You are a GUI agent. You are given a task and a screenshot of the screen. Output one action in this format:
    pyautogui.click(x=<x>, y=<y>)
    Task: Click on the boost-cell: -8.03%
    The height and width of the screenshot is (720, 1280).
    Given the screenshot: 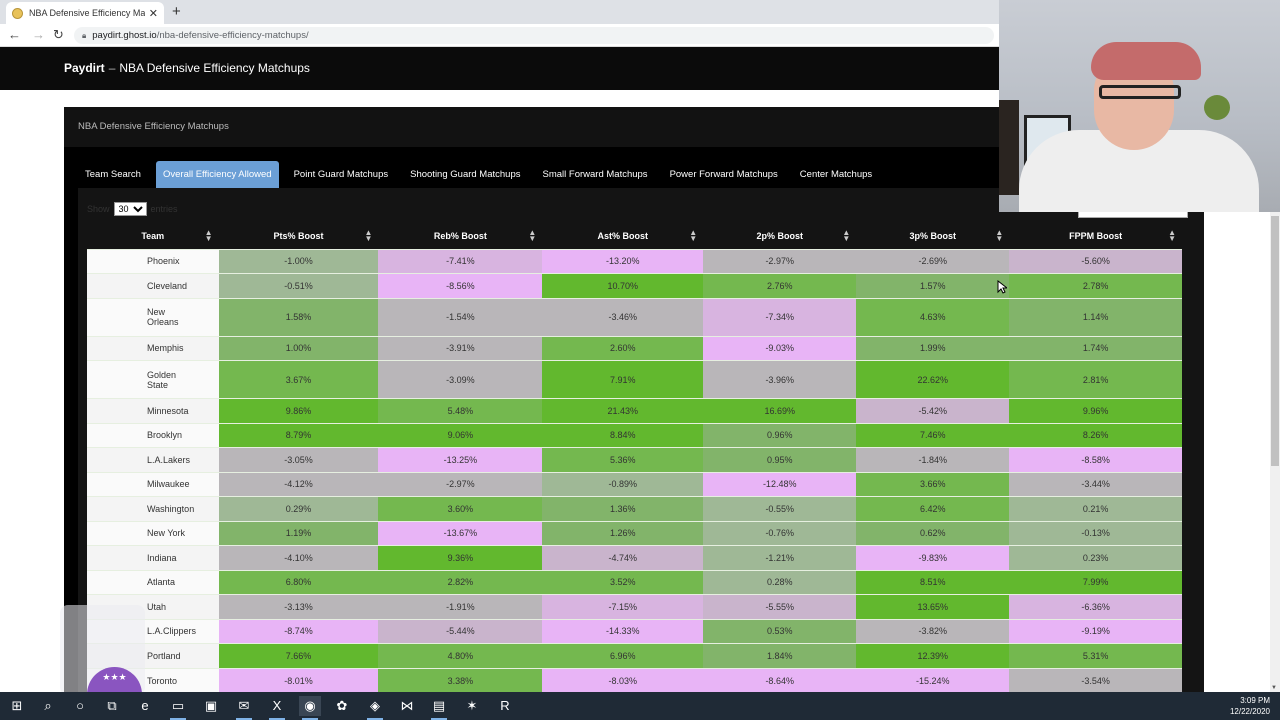 What is the action you would take?
    pyautogui.click(x=623, y=680)
    